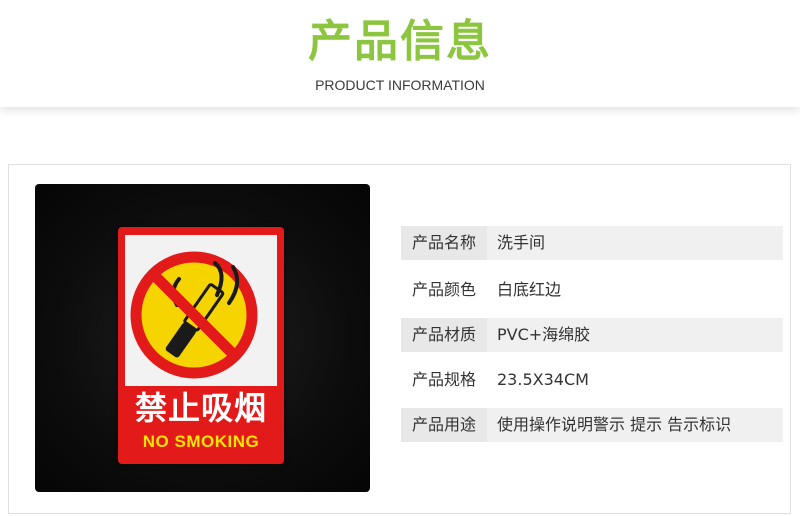 Image resolution: width=800 pixels, height=516 pixels. I want to click on info-value: 白底红边, so click(529, 289).